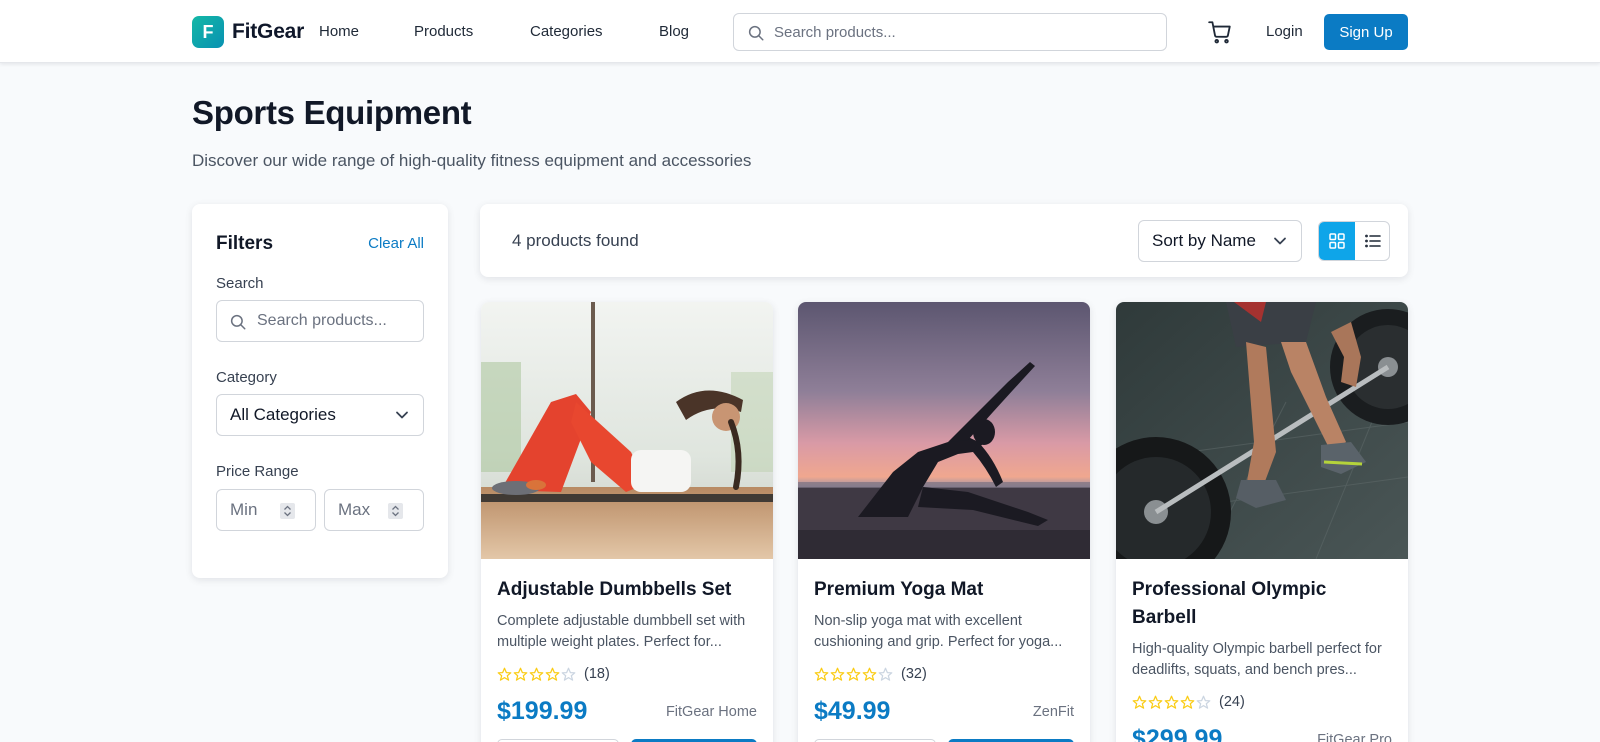 The image size is (1600, 742). I want to click on nav-link-categories: Categories, so click(566, 31).